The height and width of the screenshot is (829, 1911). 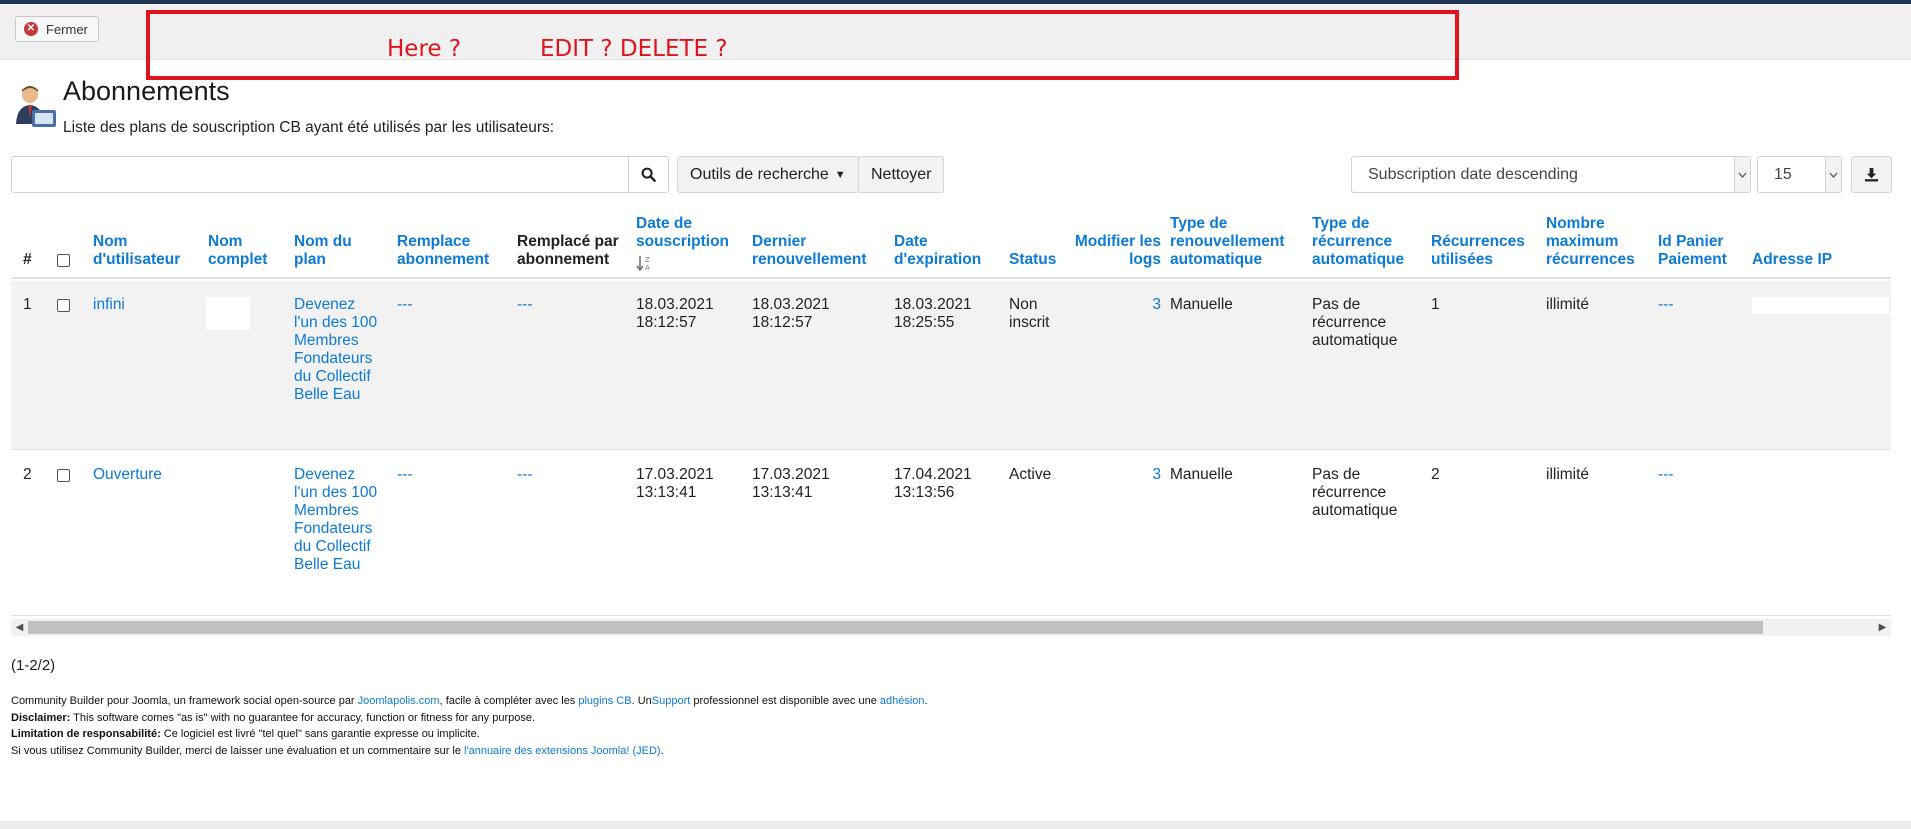 I want to click on subscription-date: 18.03.2021 18:12:57, so click(x=675, y=313).